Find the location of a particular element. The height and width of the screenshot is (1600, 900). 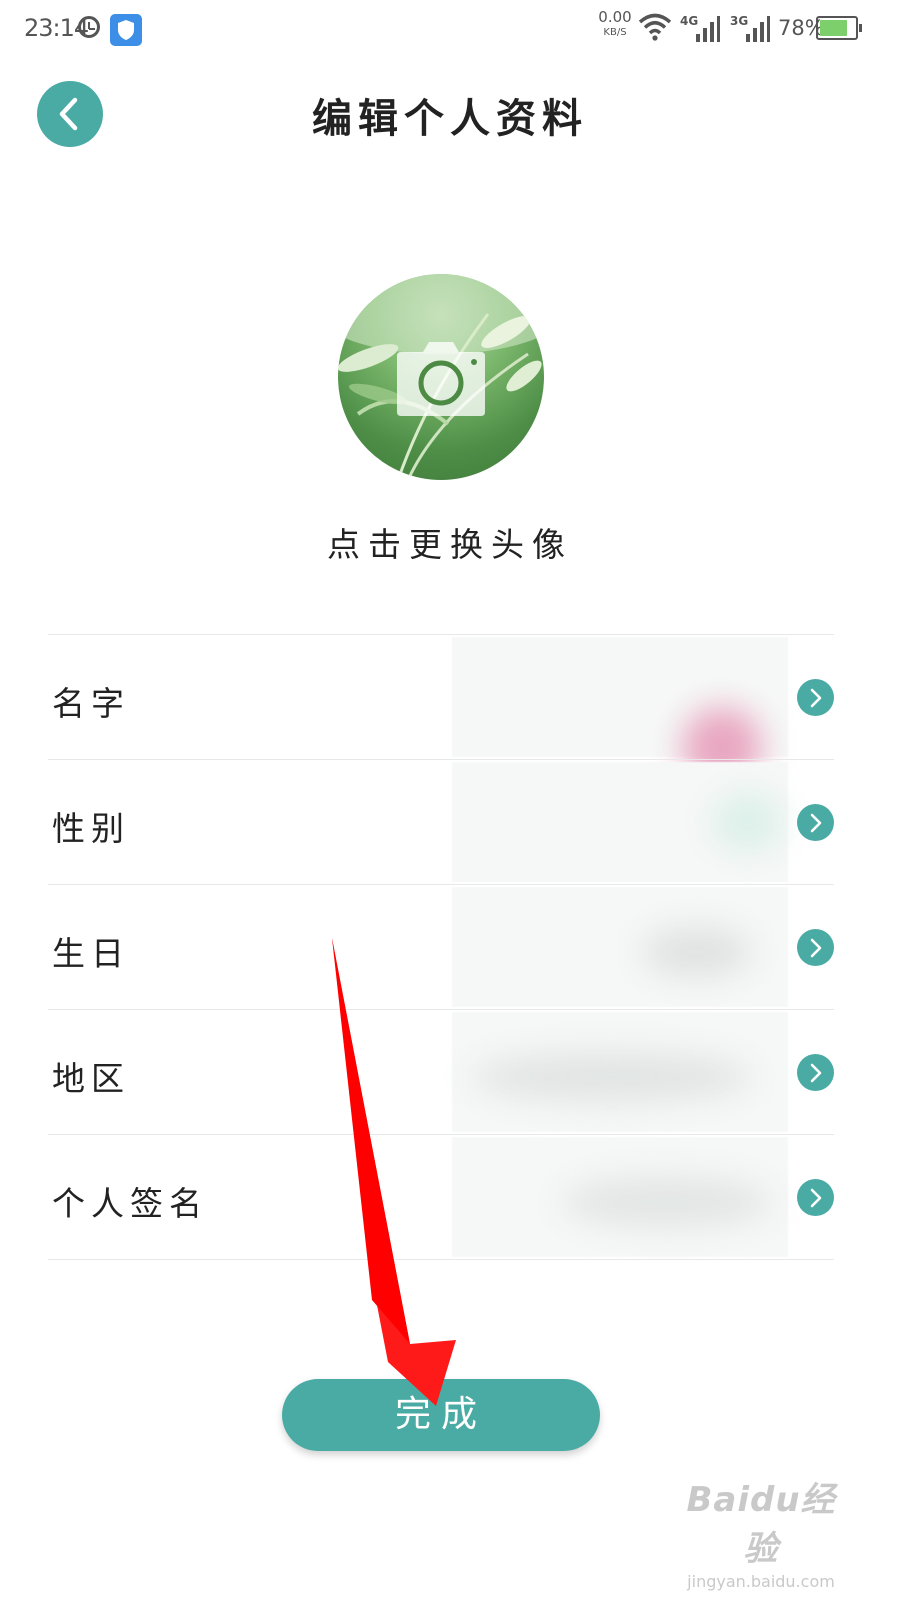

watermark-logo: Baidu经验 is located at coordinates (761, 1524).